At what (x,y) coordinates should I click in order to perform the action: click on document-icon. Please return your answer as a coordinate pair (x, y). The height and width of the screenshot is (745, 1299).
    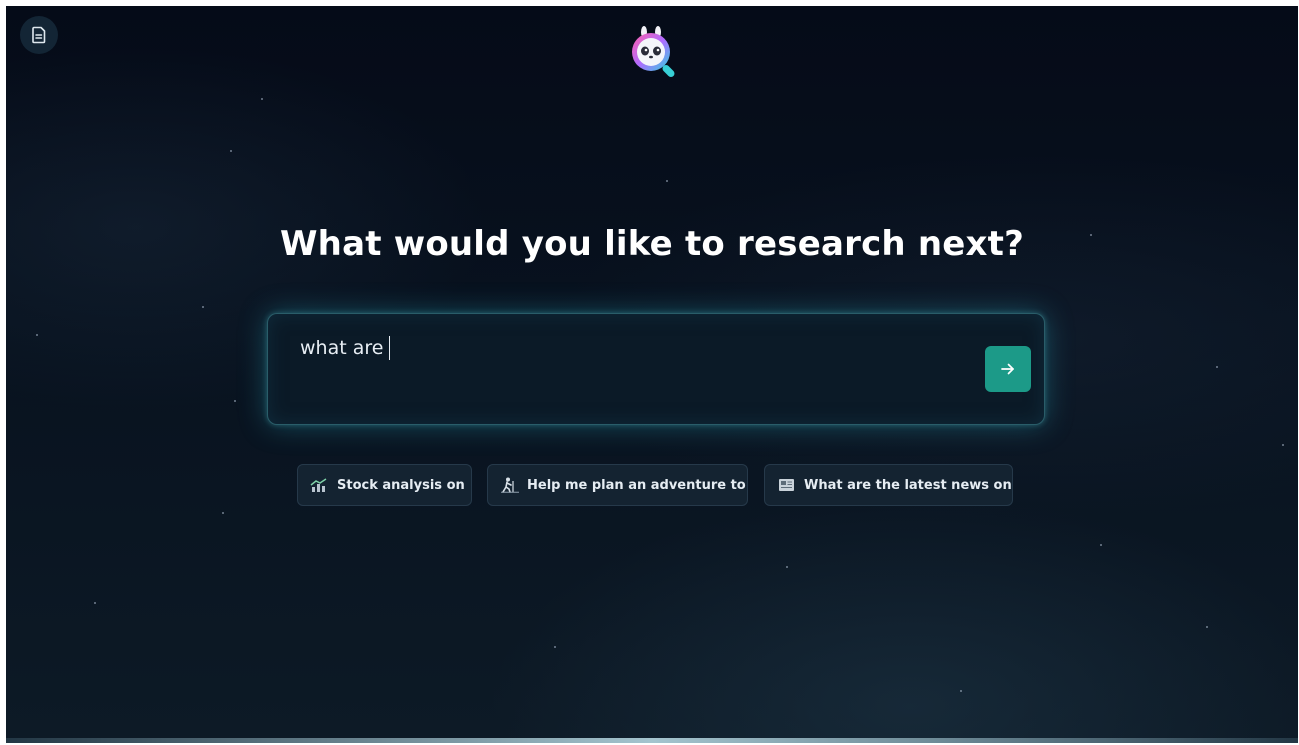
    Looking at the image, I should click on (39, 35).